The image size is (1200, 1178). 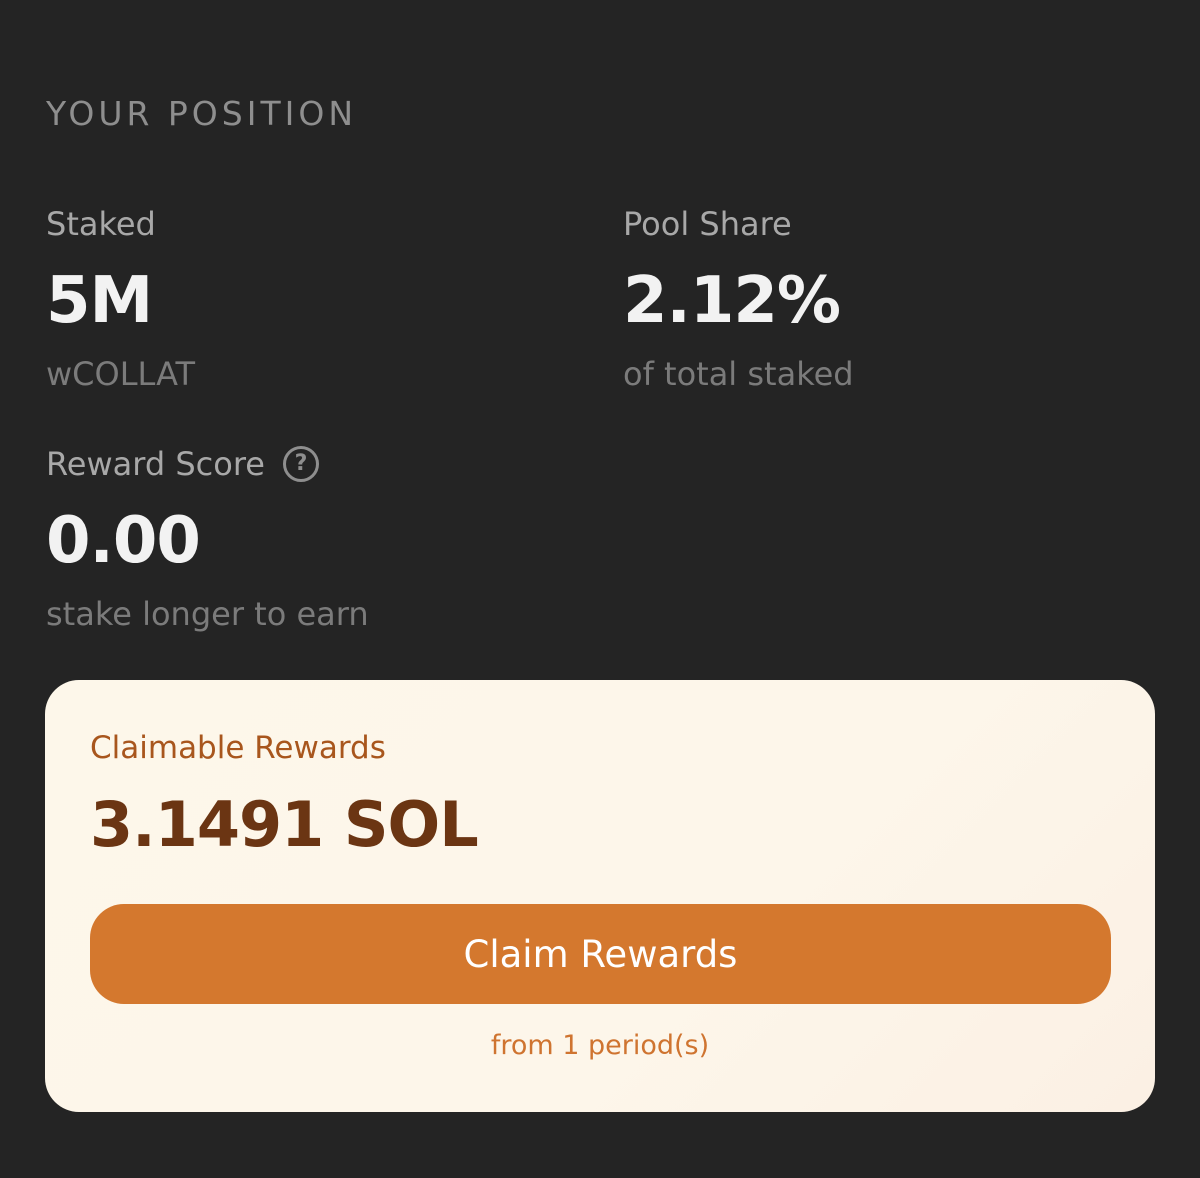 I want to click on staked-stat: Staked 5M wCOLLAT, so click(x=120, y=299).